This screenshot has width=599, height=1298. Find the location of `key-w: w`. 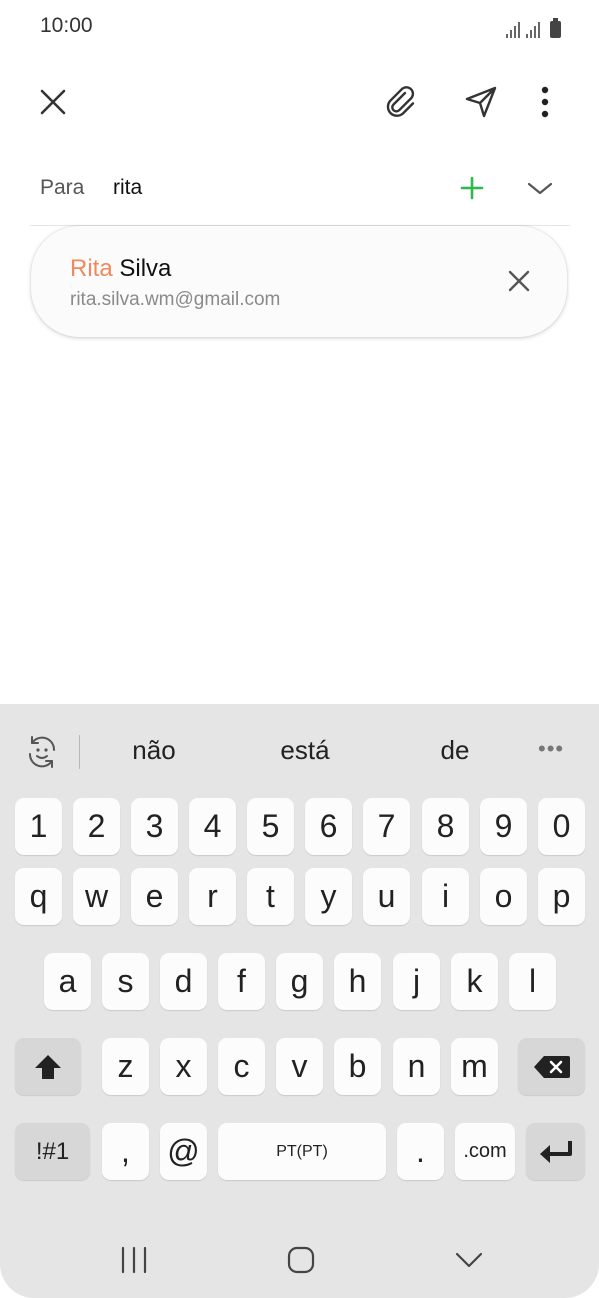

key-w: w is located at coordinates (96, 896).